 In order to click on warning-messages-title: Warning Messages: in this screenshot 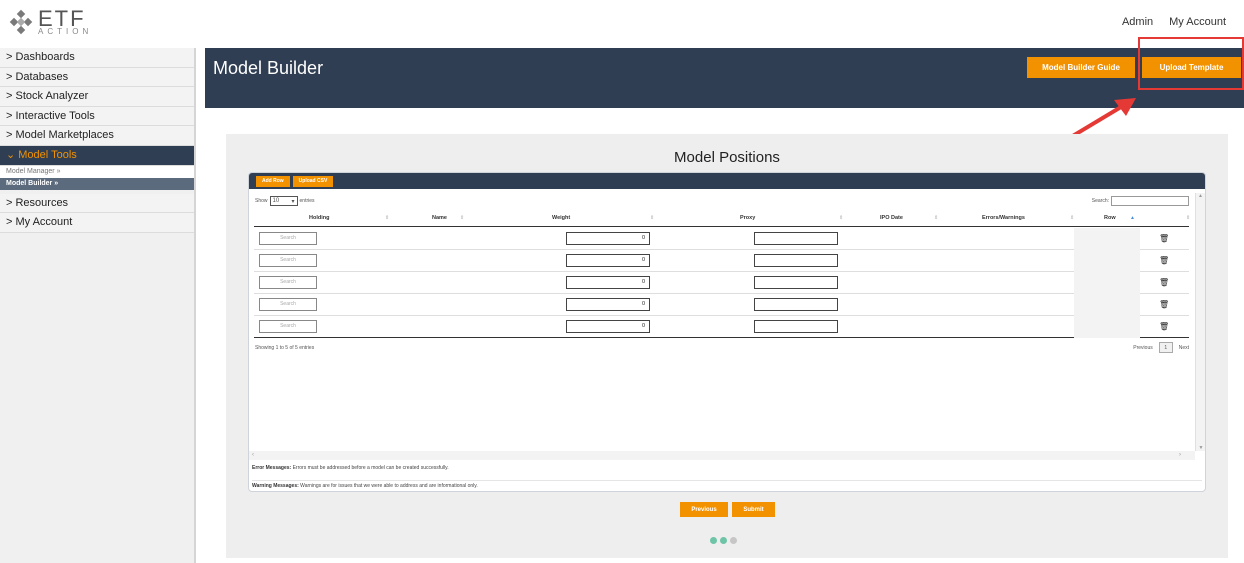, I will do `click(275, 486)`.